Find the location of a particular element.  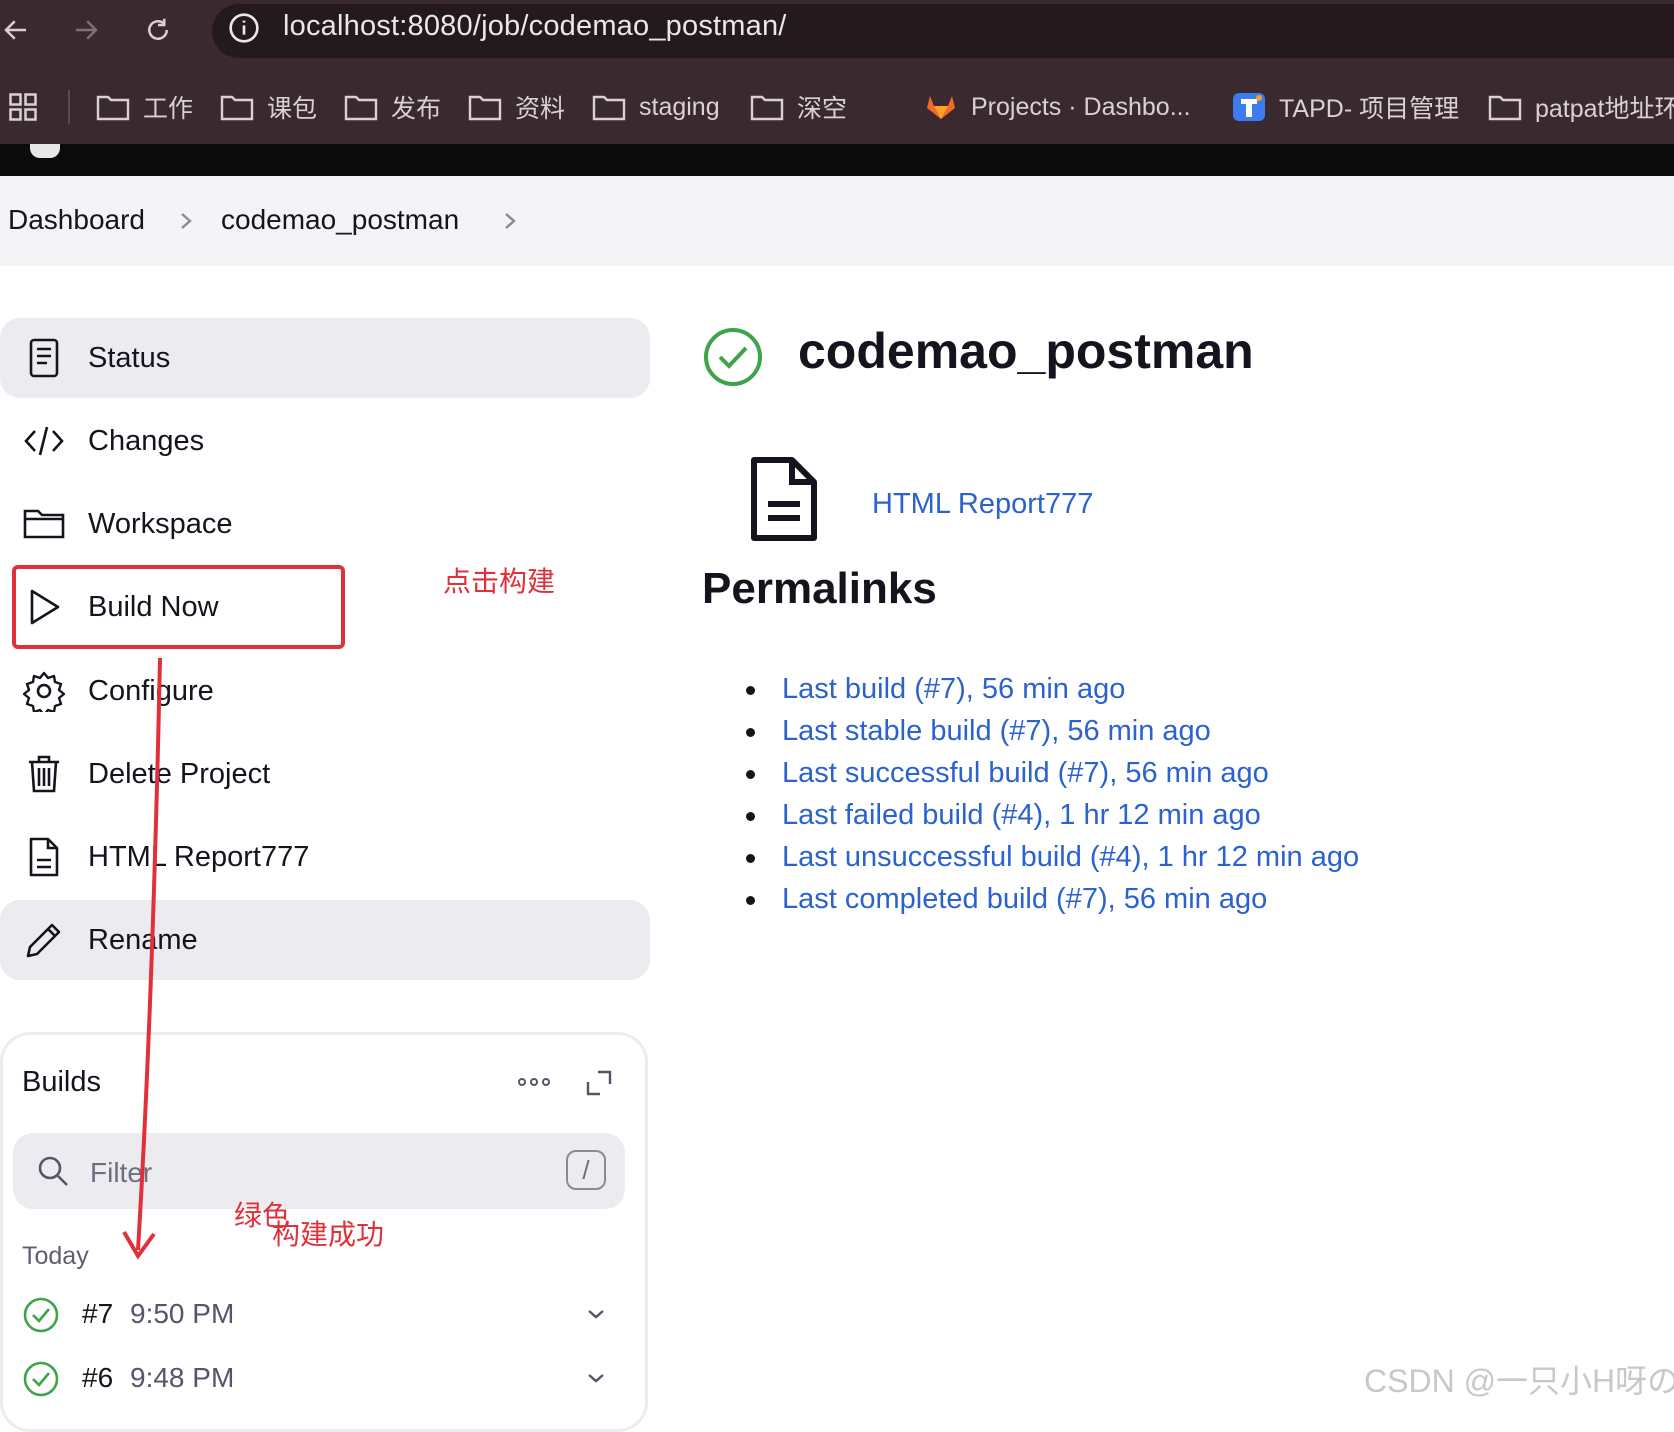

success-status-icon is located at coordinates (733, 357).